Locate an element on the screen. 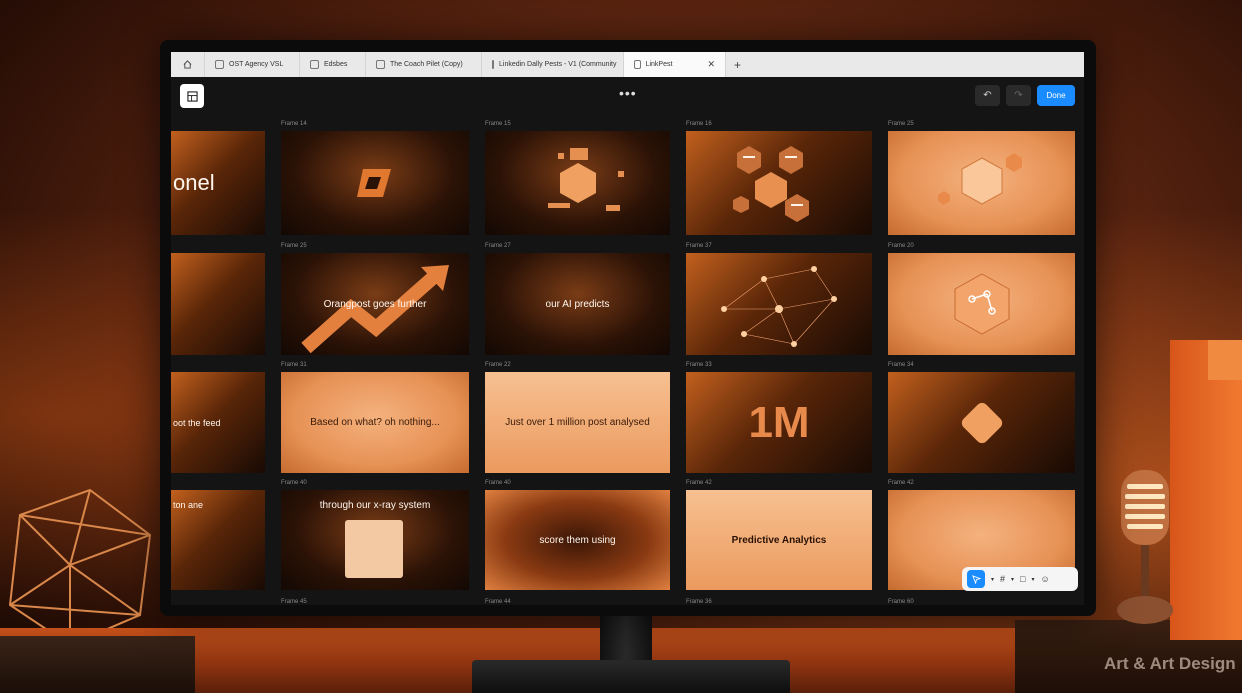 The width and height of the screenshot is (1242, 693). frame-thumbnail: 1M is located at coordinates (779, 422).